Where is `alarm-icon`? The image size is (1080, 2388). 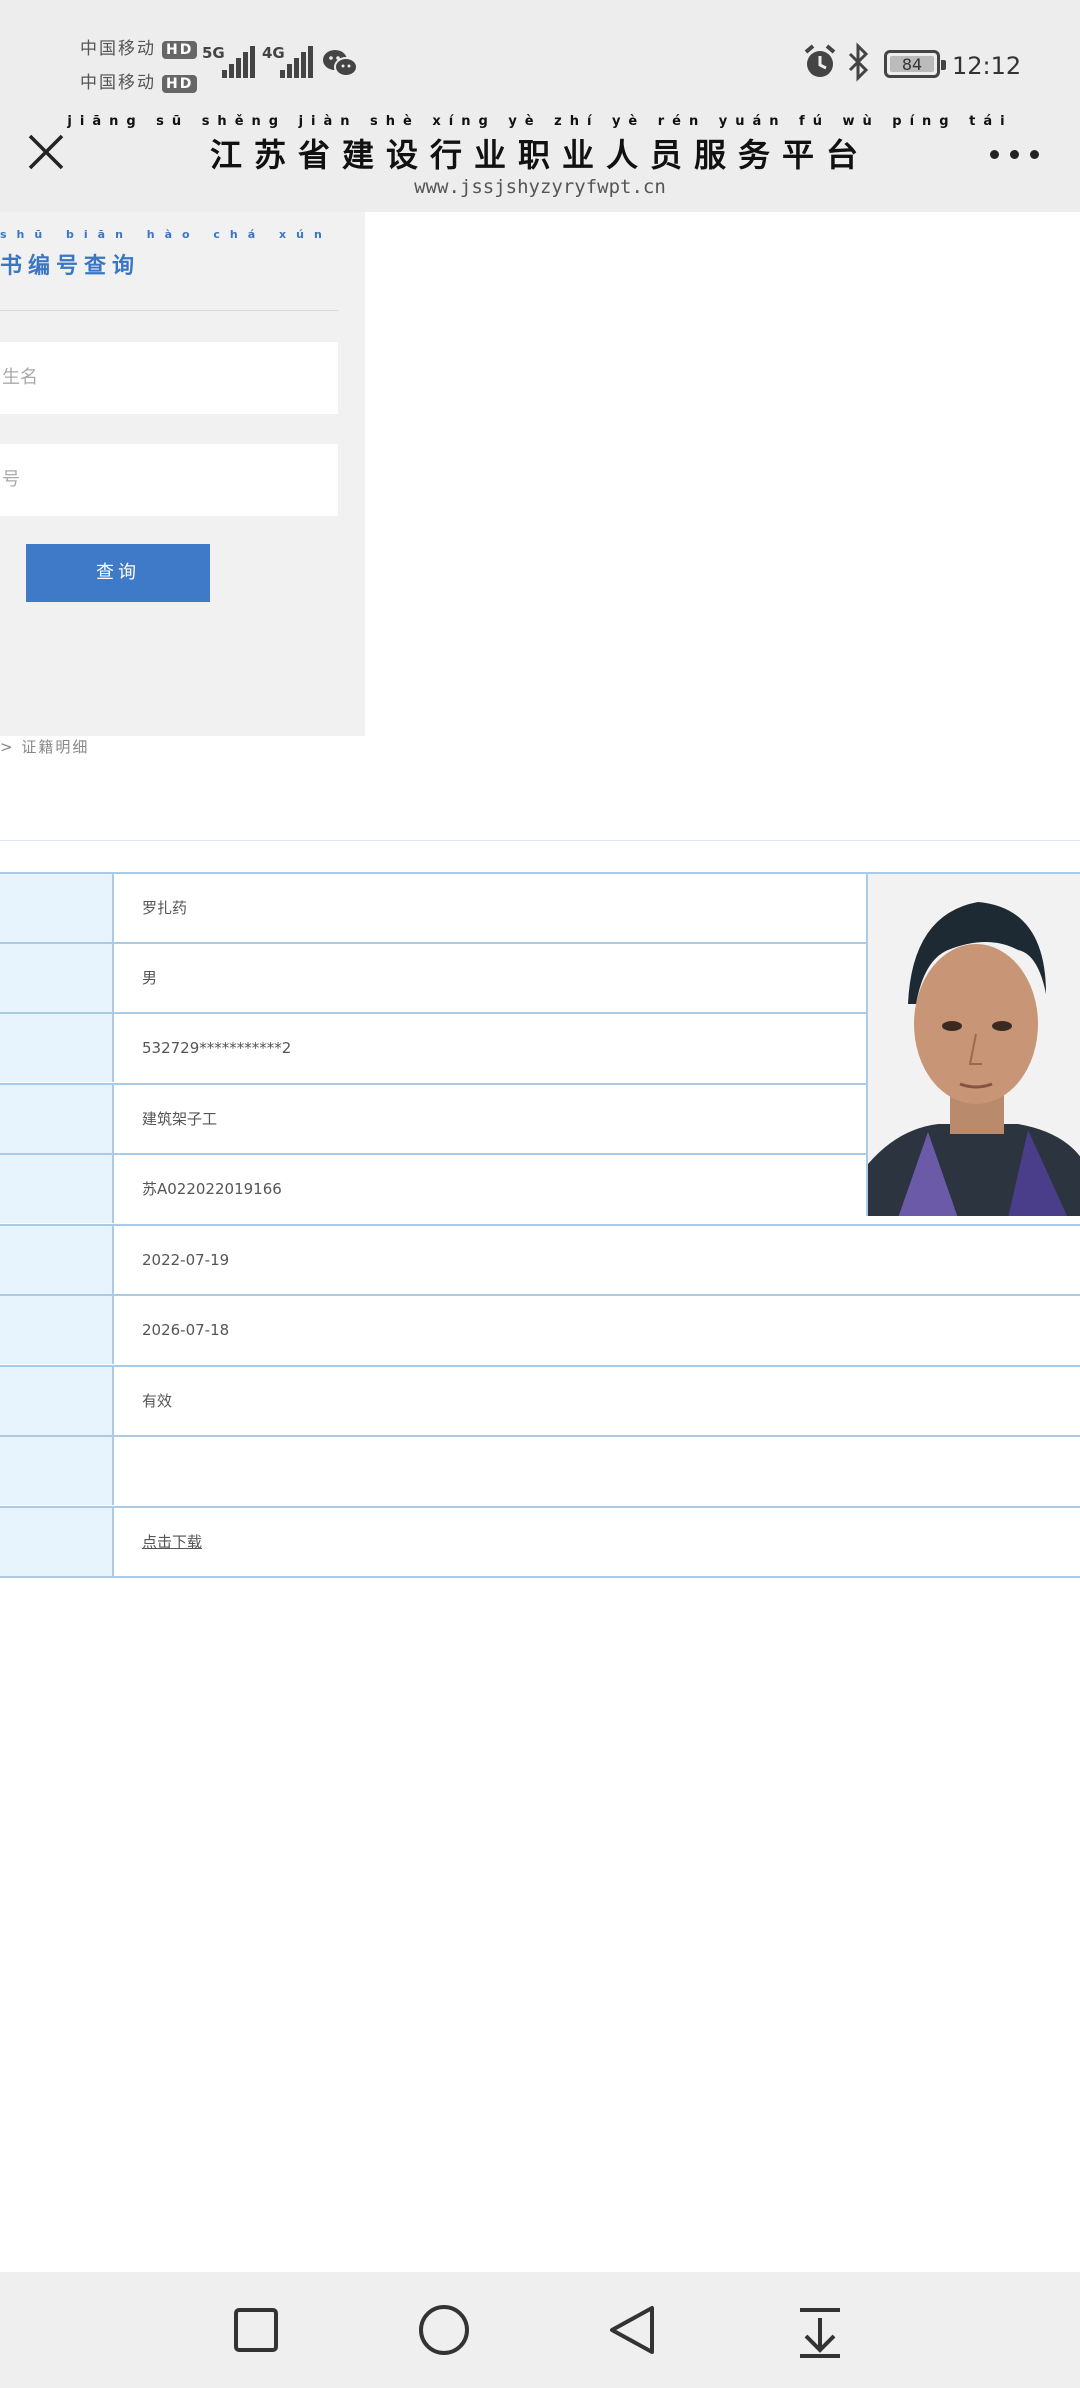 alarm-icon is located at coordinates (820, 60).